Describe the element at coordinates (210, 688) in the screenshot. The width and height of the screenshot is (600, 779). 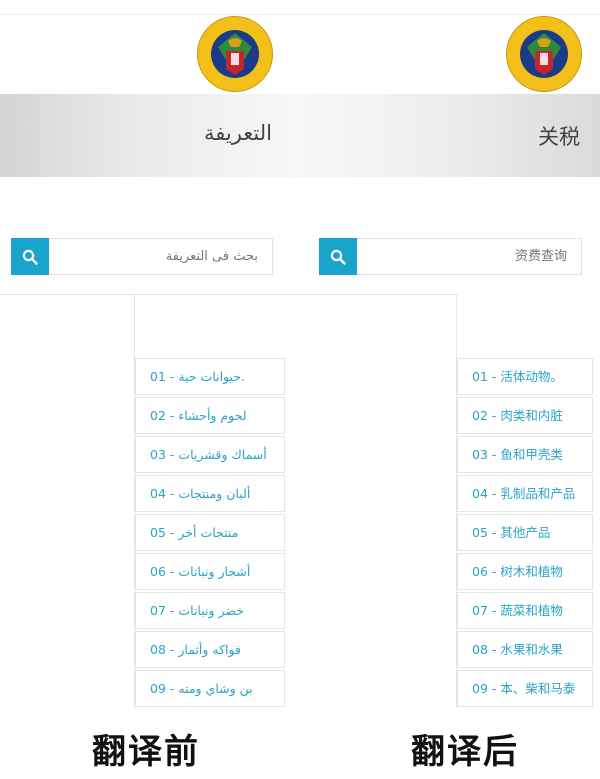
I see `chapter-item: 09 - بن وشاي ومته` at that location.